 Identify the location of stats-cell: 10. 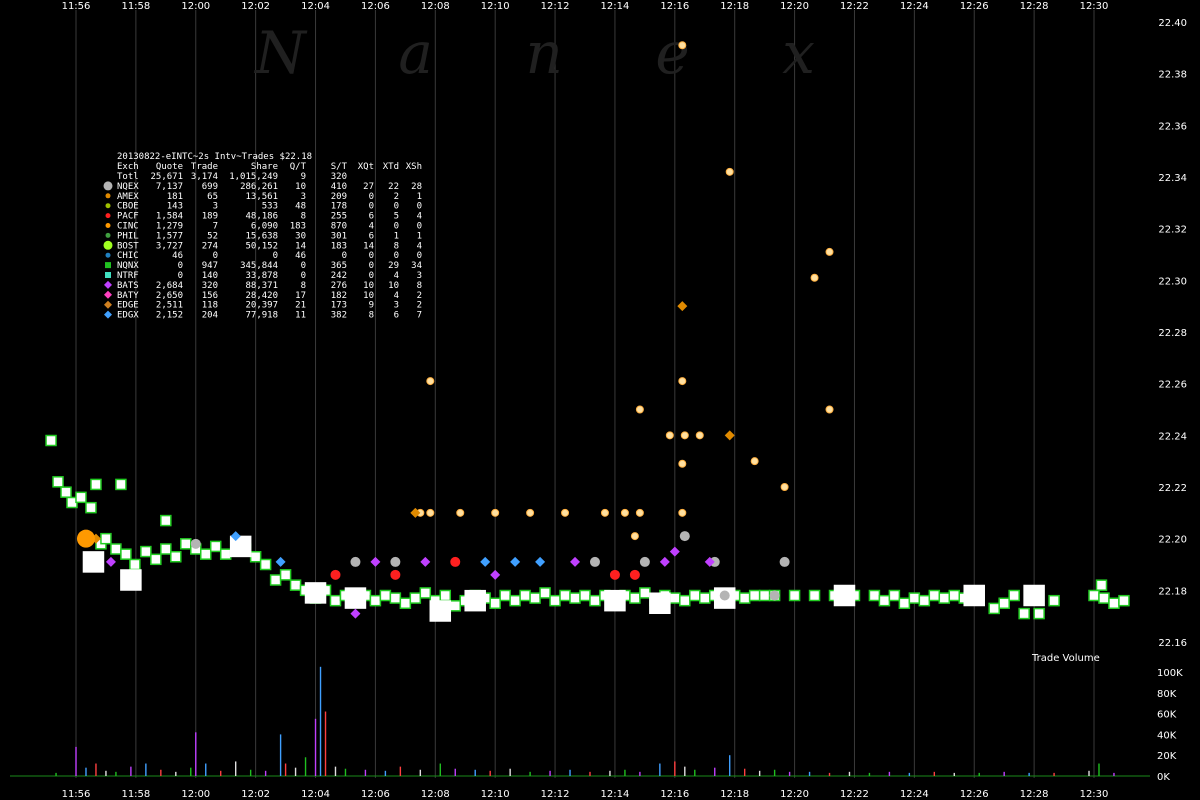
(393, 286).